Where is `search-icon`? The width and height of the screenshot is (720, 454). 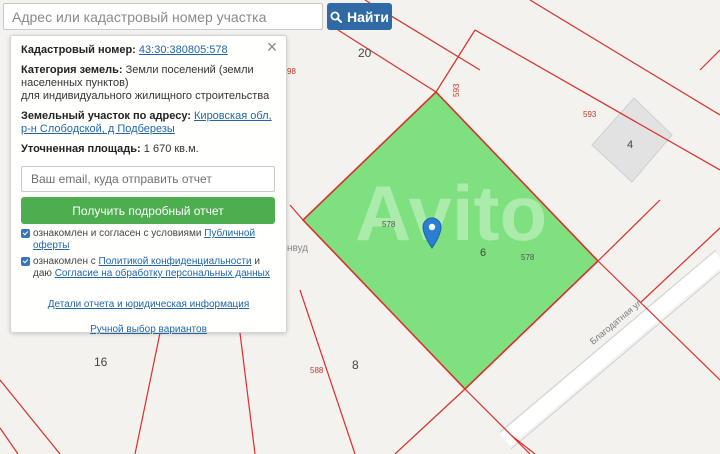
search-icon is located at coordinates (336, 17).